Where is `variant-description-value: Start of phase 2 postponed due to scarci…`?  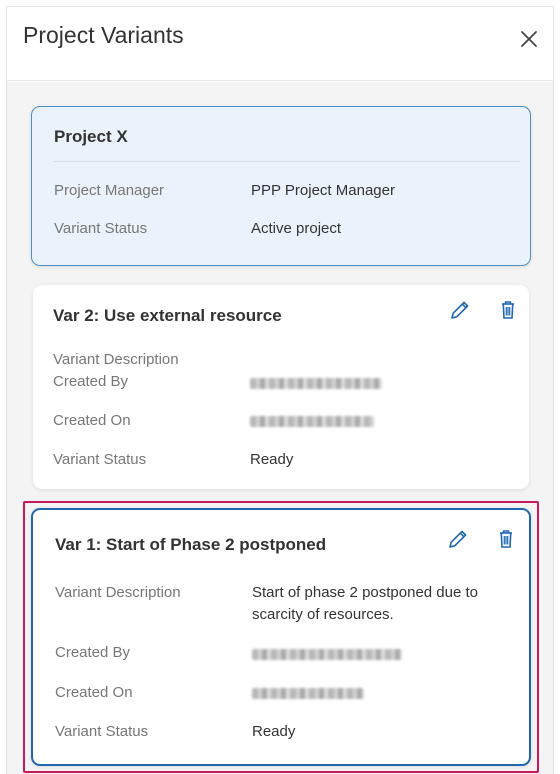
variant-description-value: Start of phase 2 postponed due to scarci… is located at coordinates (365, 603).